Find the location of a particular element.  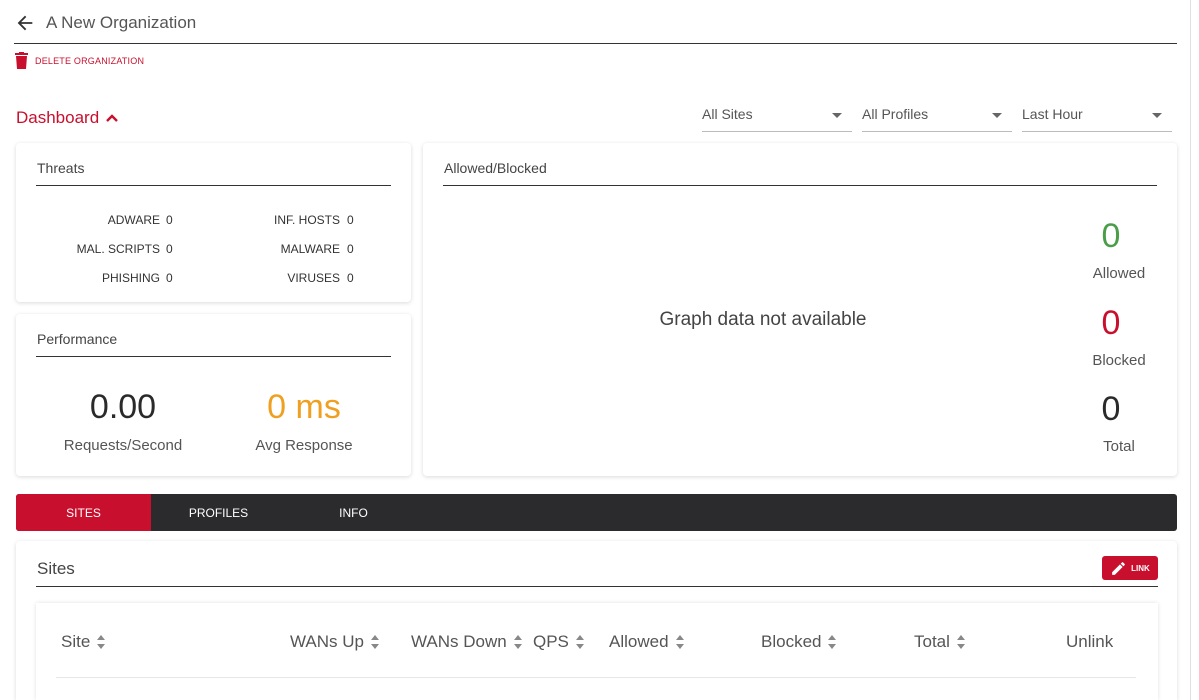

chevron-up-icon is located at coordinates (112, 118).